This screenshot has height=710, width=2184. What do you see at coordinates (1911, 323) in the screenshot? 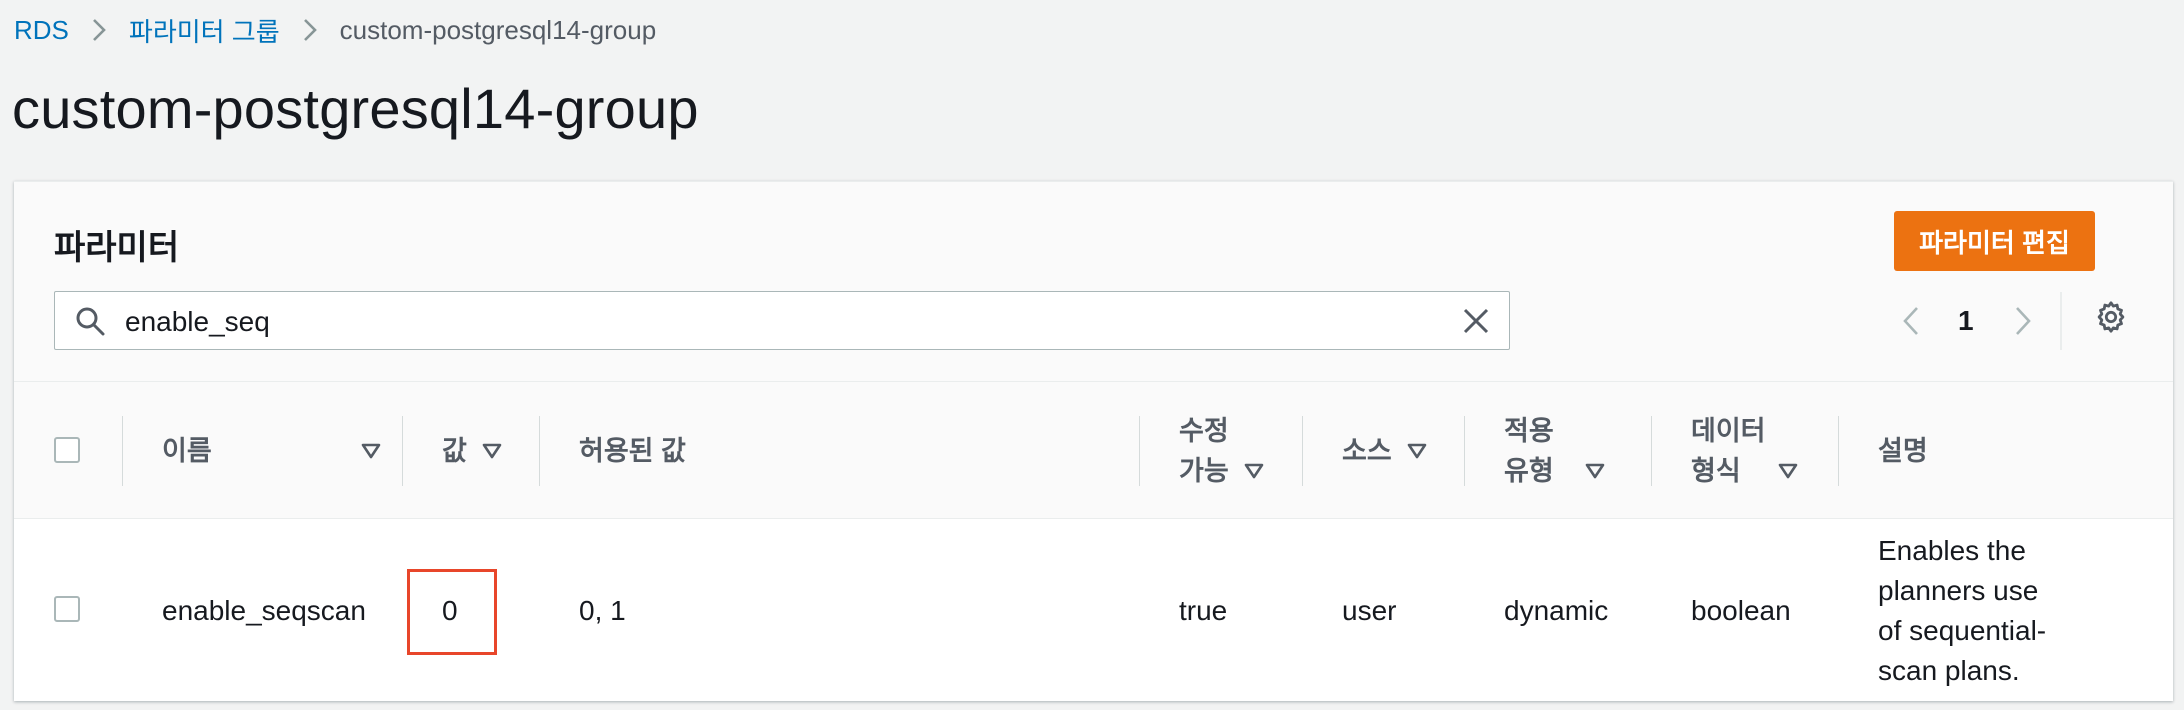
I see `chevron-left-icon` at bounding box center [1911, 323].